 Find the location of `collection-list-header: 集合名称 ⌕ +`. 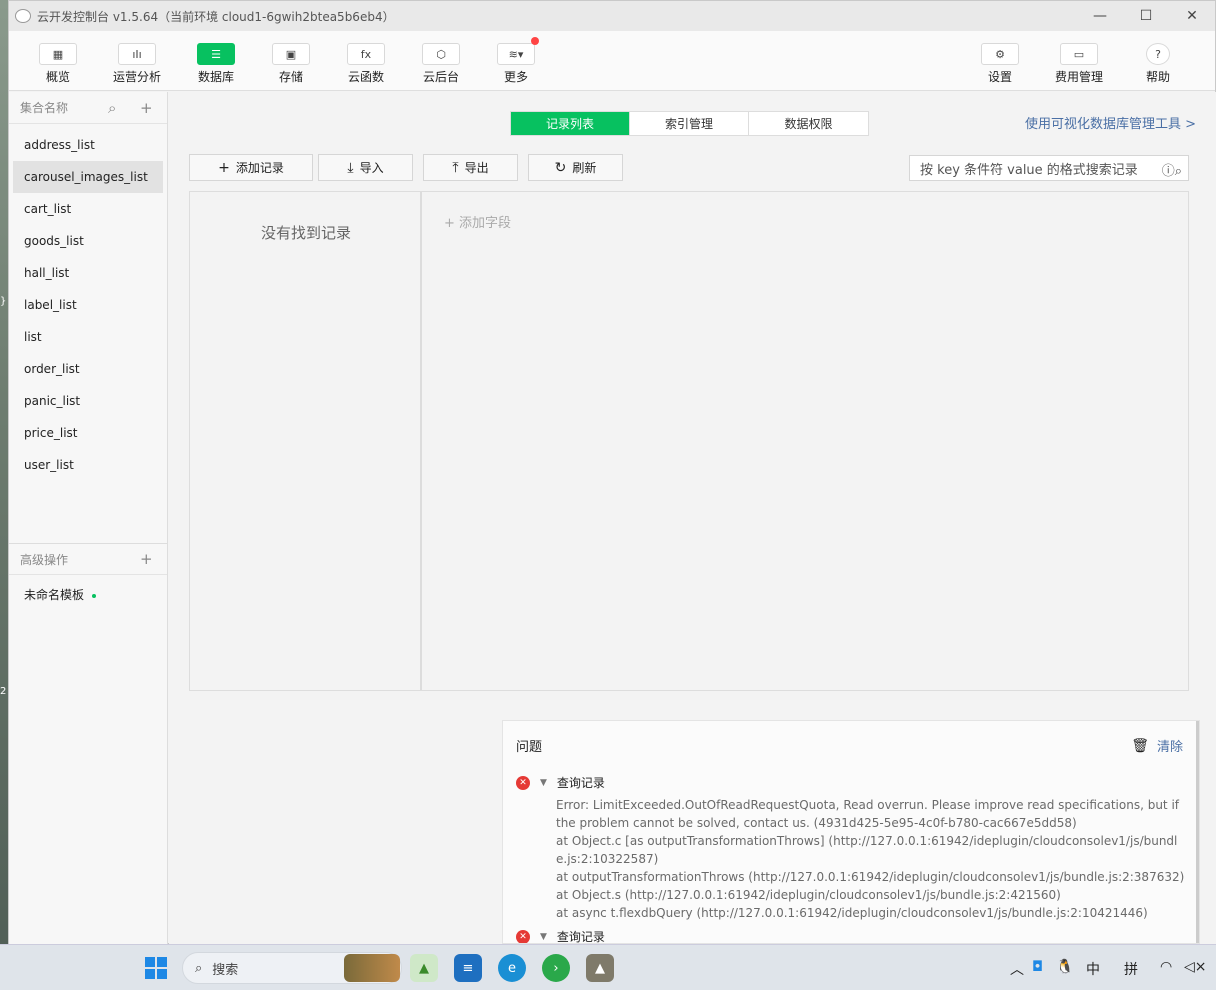

collection-list-header: 集合名称 ⌕ + is located at coordinates (88, 108).